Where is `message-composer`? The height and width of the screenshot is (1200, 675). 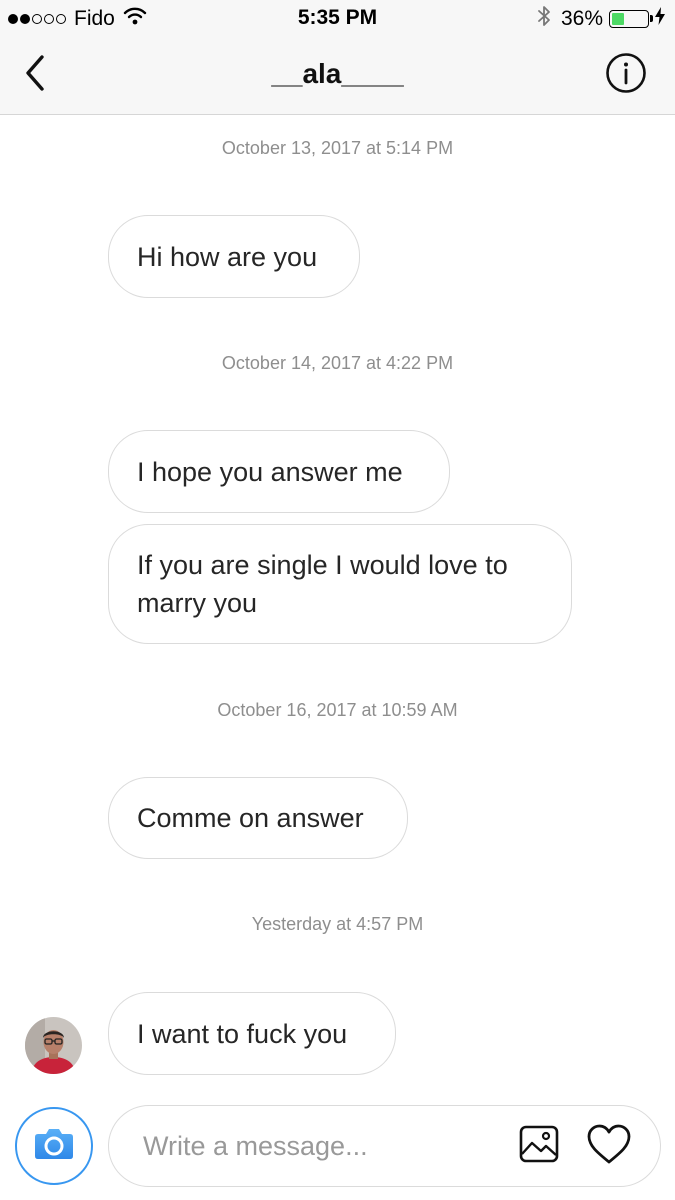
message-composer is located at coordinates (384, 1146).